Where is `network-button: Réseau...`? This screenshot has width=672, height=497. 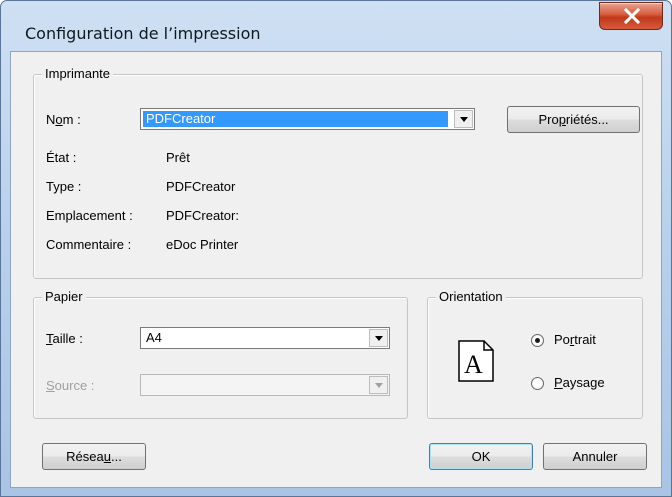
network-button: Réseau... is located at coordinates (94, 456).